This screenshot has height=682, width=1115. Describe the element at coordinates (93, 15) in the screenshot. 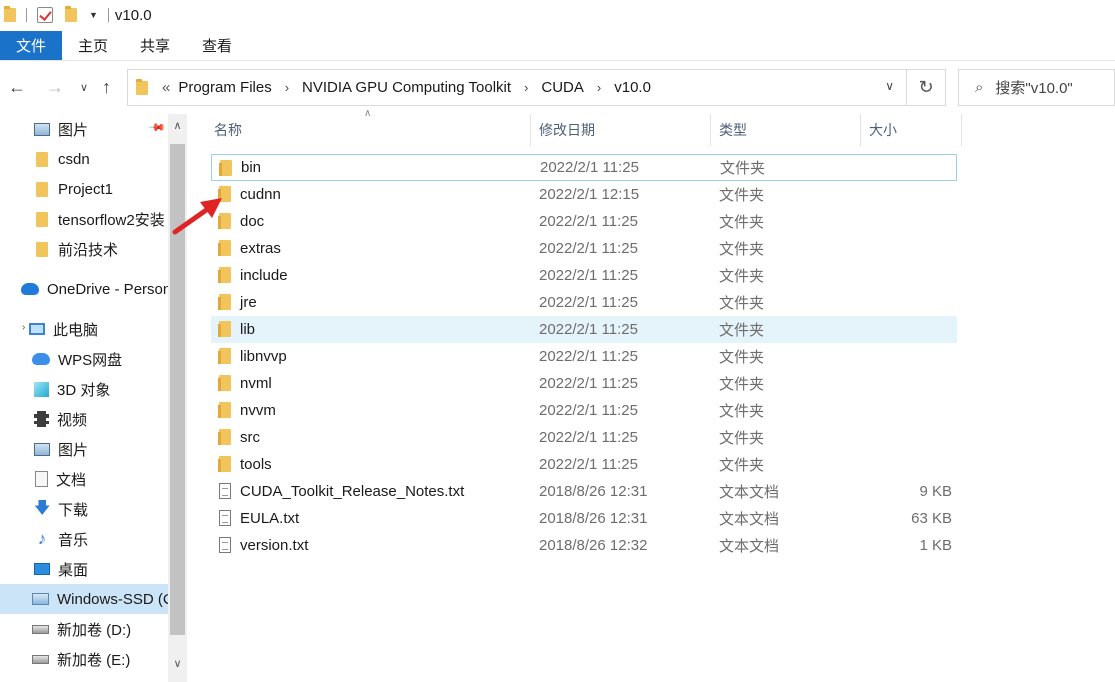

I see `customize-toolbar-chevron-icon: ▼` at that location.